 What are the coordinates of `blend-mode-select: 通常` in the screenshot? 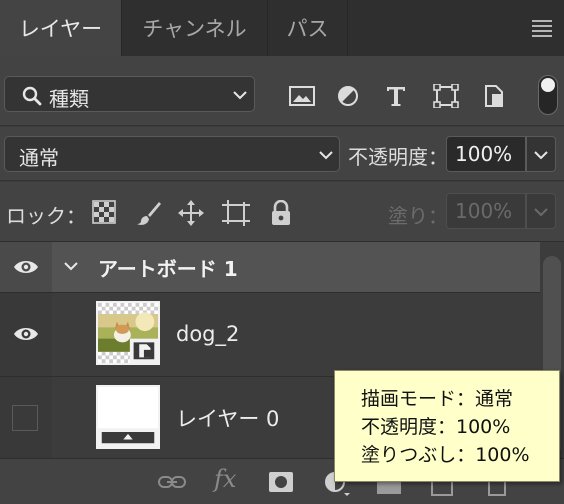 It's located at (172, 154).